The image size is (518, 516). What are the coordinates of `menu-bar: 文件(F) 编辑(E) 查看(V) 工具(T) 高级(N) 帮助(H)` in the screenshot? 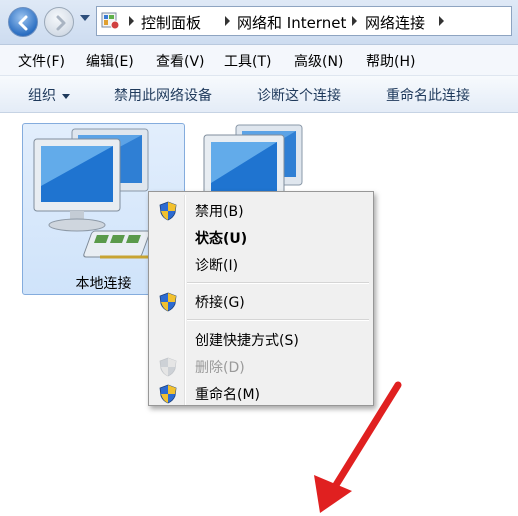 It's located at (259, 60).